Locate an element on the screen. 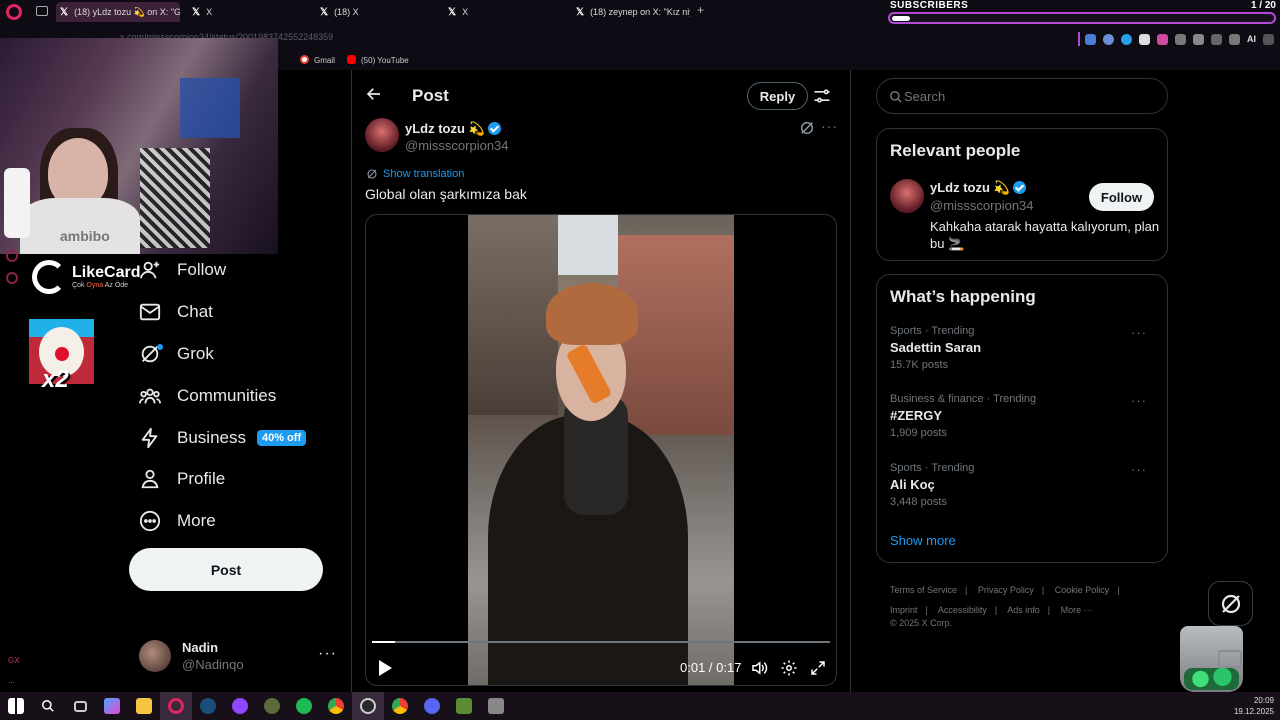 This screenshot has height=720, width=1280. search-input is located at coordinates (1029, 96).